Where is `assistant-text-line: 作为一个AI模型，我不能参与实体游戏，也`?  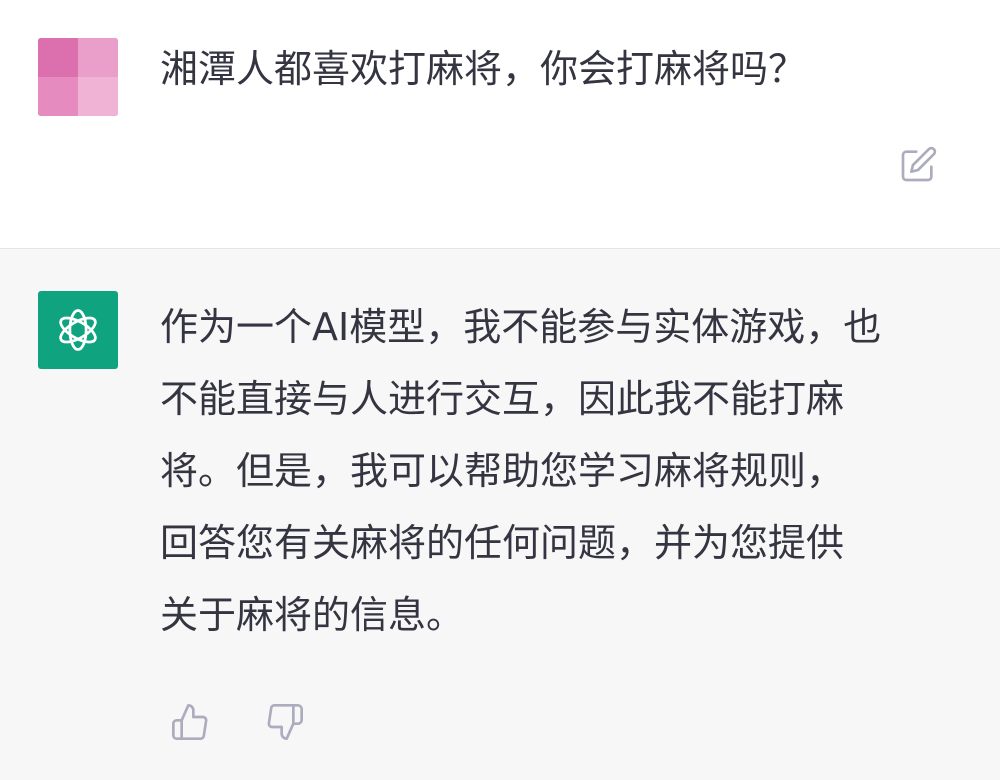 assistant-text-line: 作为一个AI模型，我不能参与实体游戏，也 is located at coordinates (521, 327).